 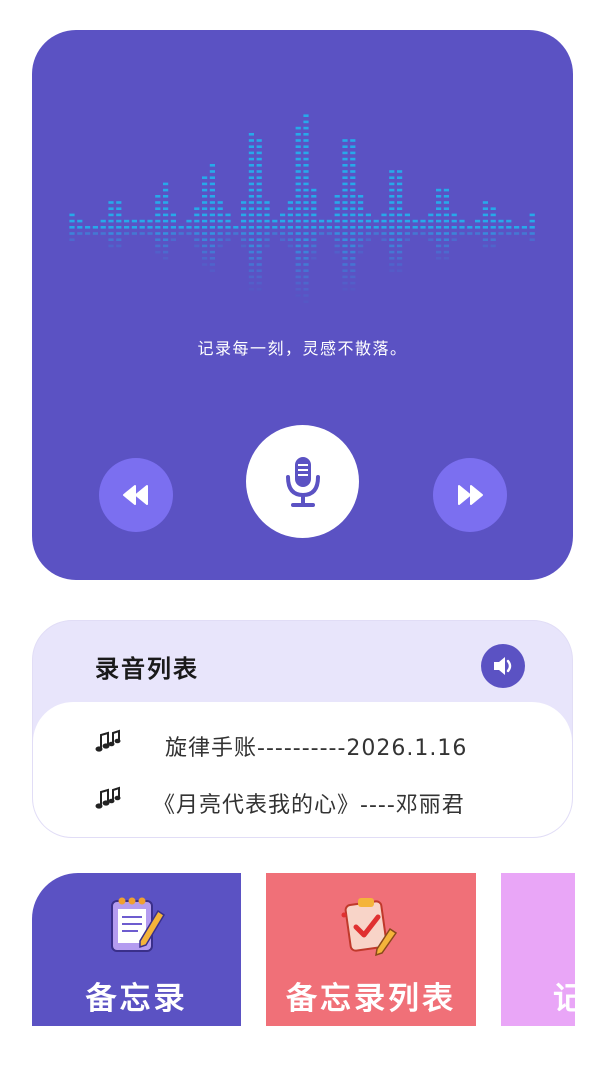 I want to click on rewind-button, so click(x=136, y=495).